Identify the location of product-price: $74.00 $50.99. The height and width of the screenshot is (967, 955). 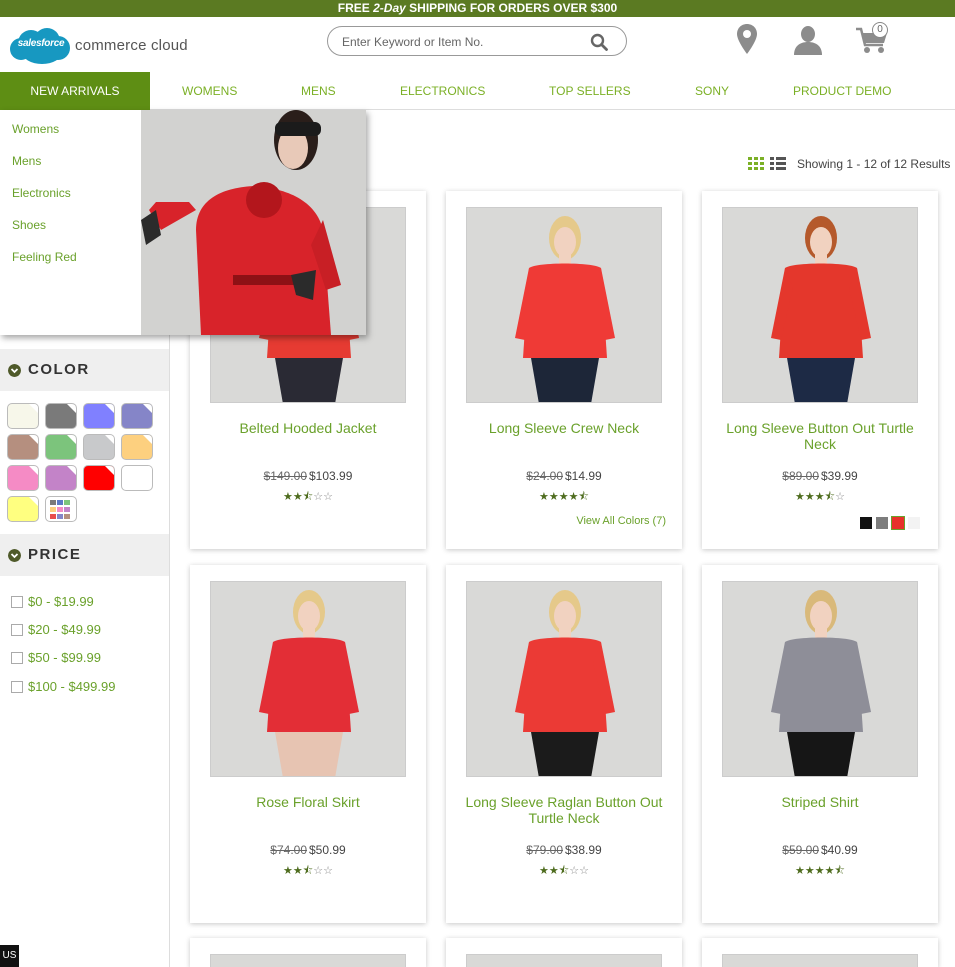
(308, 850).